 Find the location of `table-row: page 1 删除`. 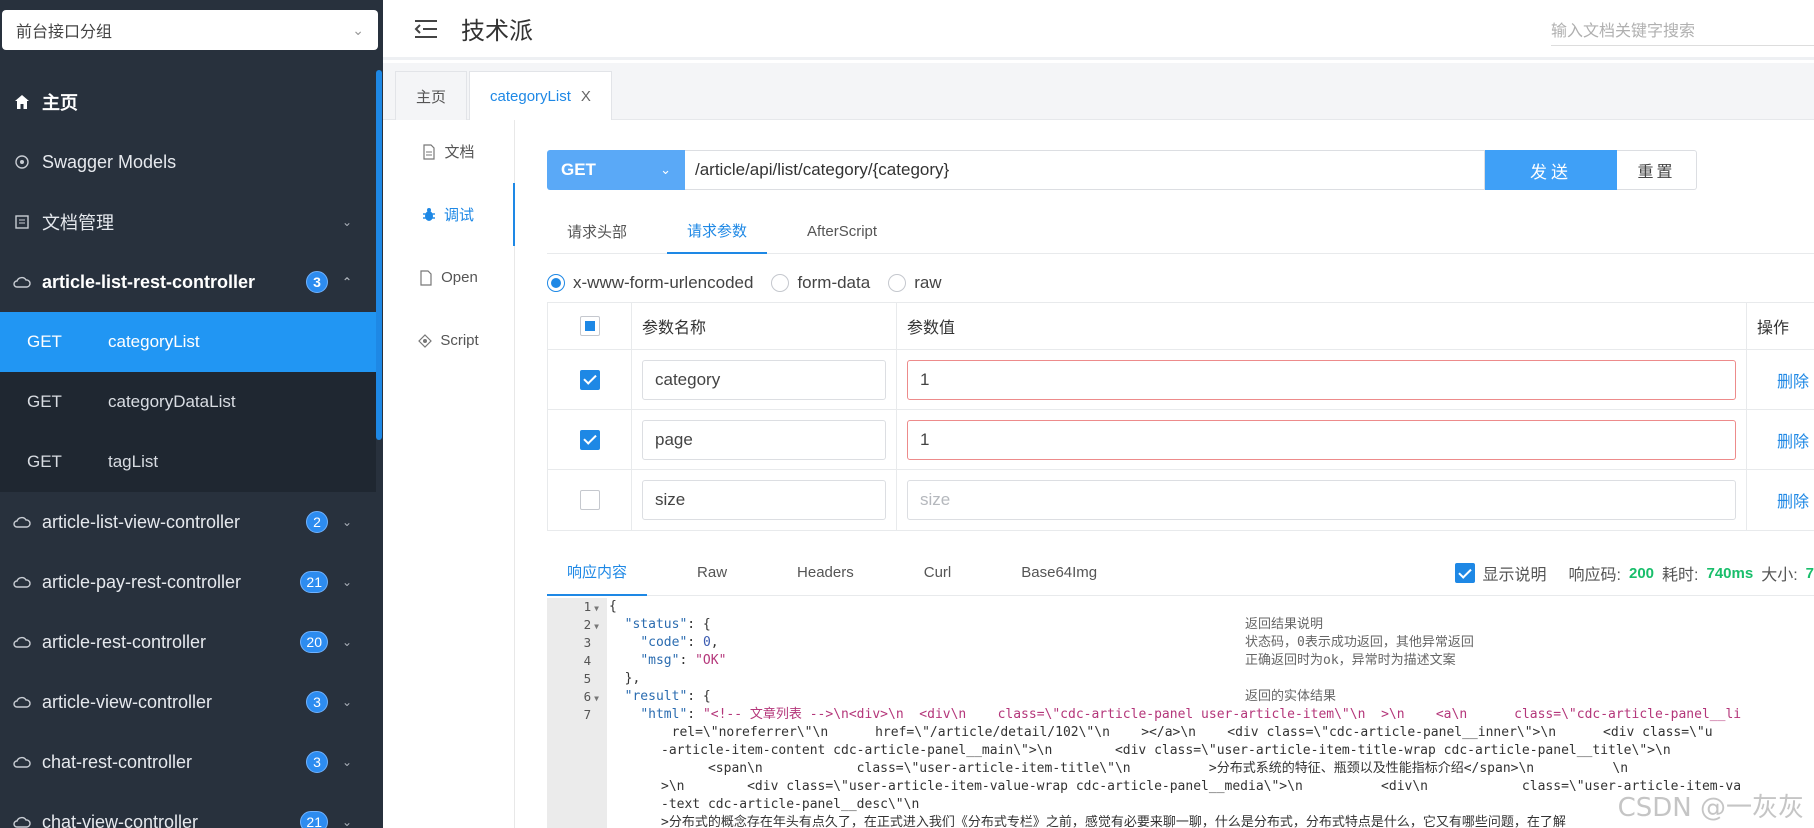

table-row: page 1 删除 is located at coordinates (1181, 440).